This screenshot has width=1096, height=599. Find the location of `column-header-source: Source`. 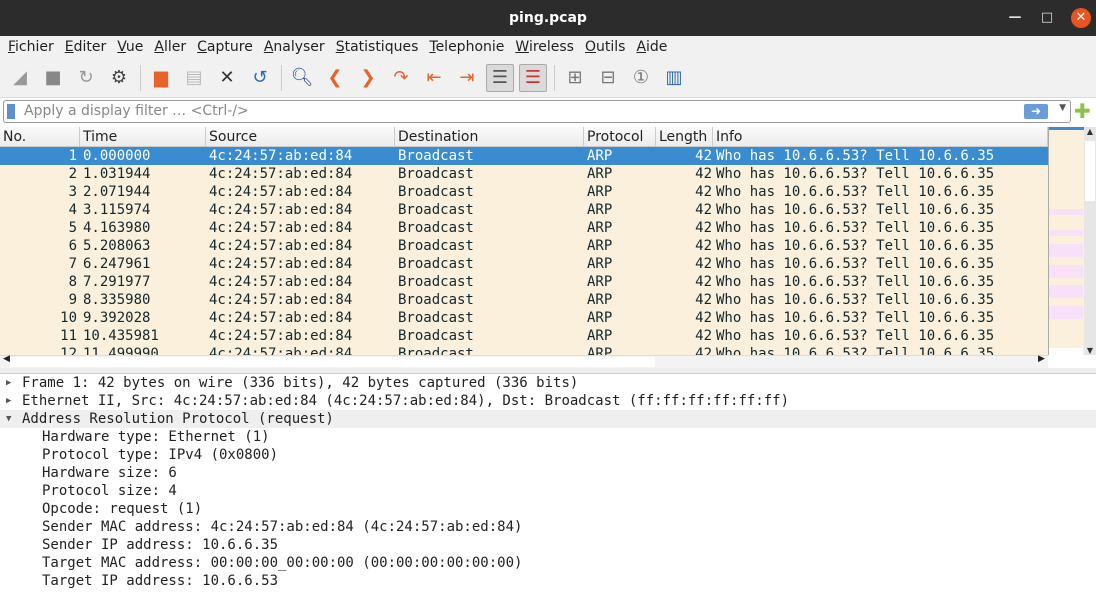

column-header-source: Source is located at coordinates (300, 136).